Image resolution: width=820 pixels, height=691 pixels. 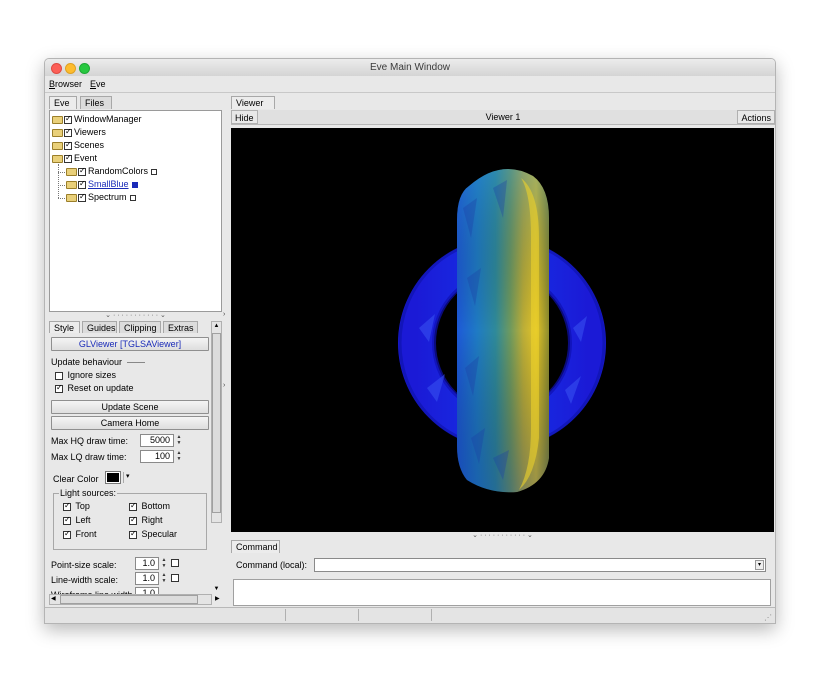 What do you see at coordinates (68, 119) in the screenshot?
I see `tree-checkbox-windowmanager` at bounding box center [68, 119].